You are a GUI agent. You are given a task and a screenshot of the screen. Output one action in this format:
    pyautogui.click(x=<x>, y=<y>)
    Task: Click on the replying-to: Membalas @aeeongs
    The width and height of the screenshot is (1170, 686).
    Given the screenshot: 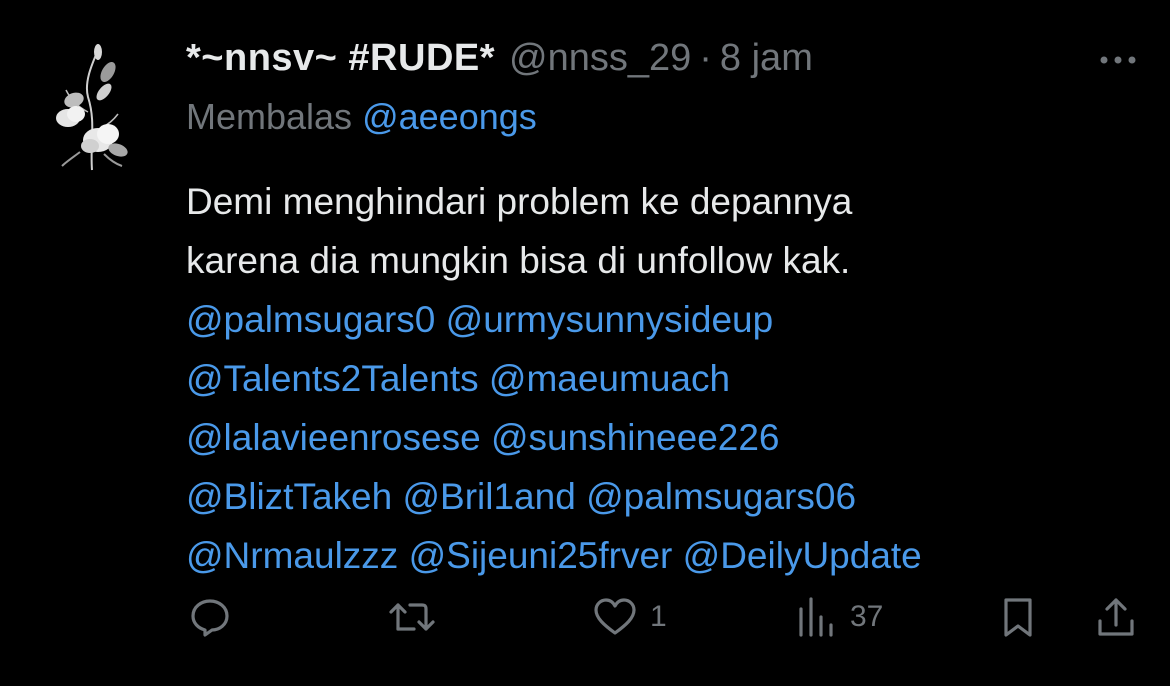 What is the action you would take?
    pyautogui.click(x=361, y=117)
    